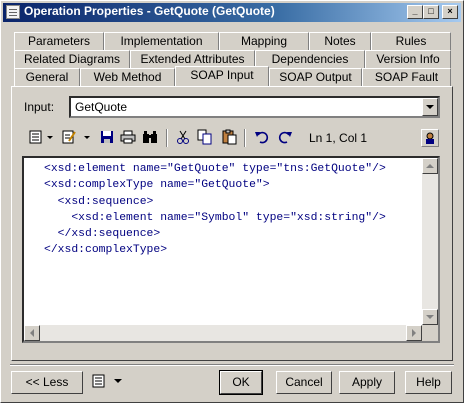 This screenshot has height=403, width=464. What do you see at coordinates (99, 201) in the screenshot?
I see `code-line: <xsd:sequence>` at bounding box center [99, 201].